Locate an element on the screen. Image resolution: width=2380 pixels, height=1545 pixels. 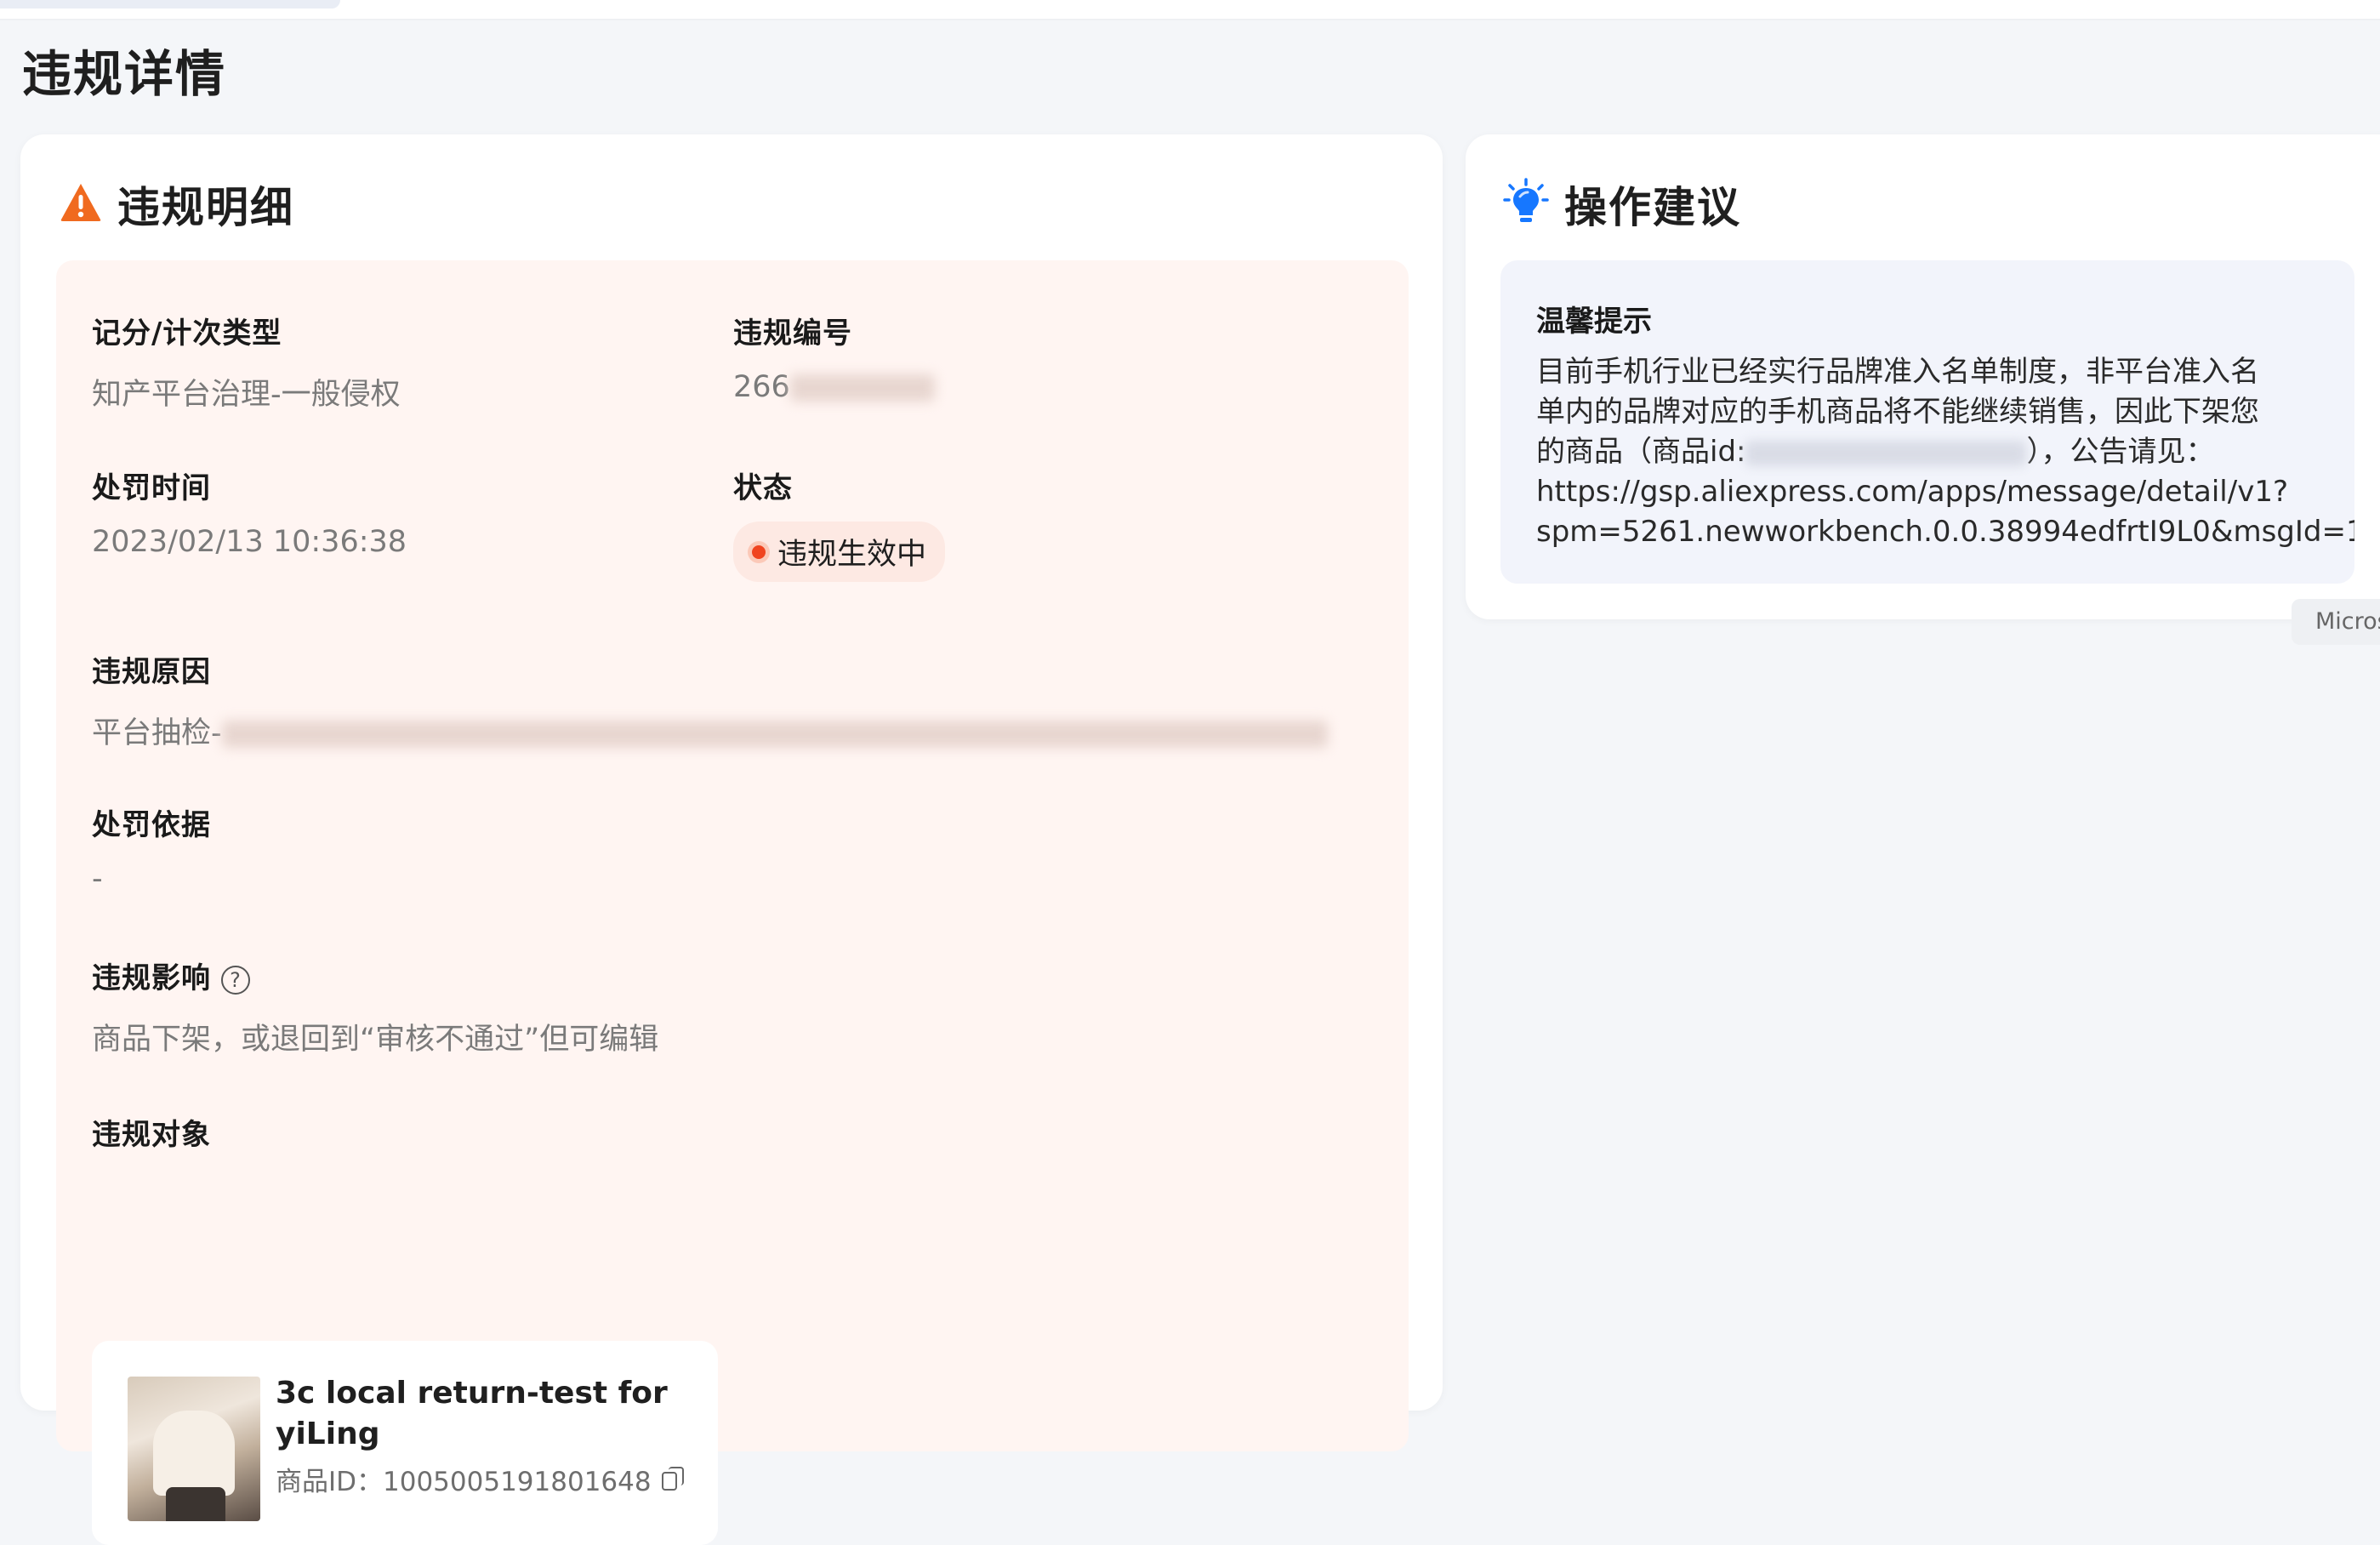
warning-icon is located at coordinates (81, 204).